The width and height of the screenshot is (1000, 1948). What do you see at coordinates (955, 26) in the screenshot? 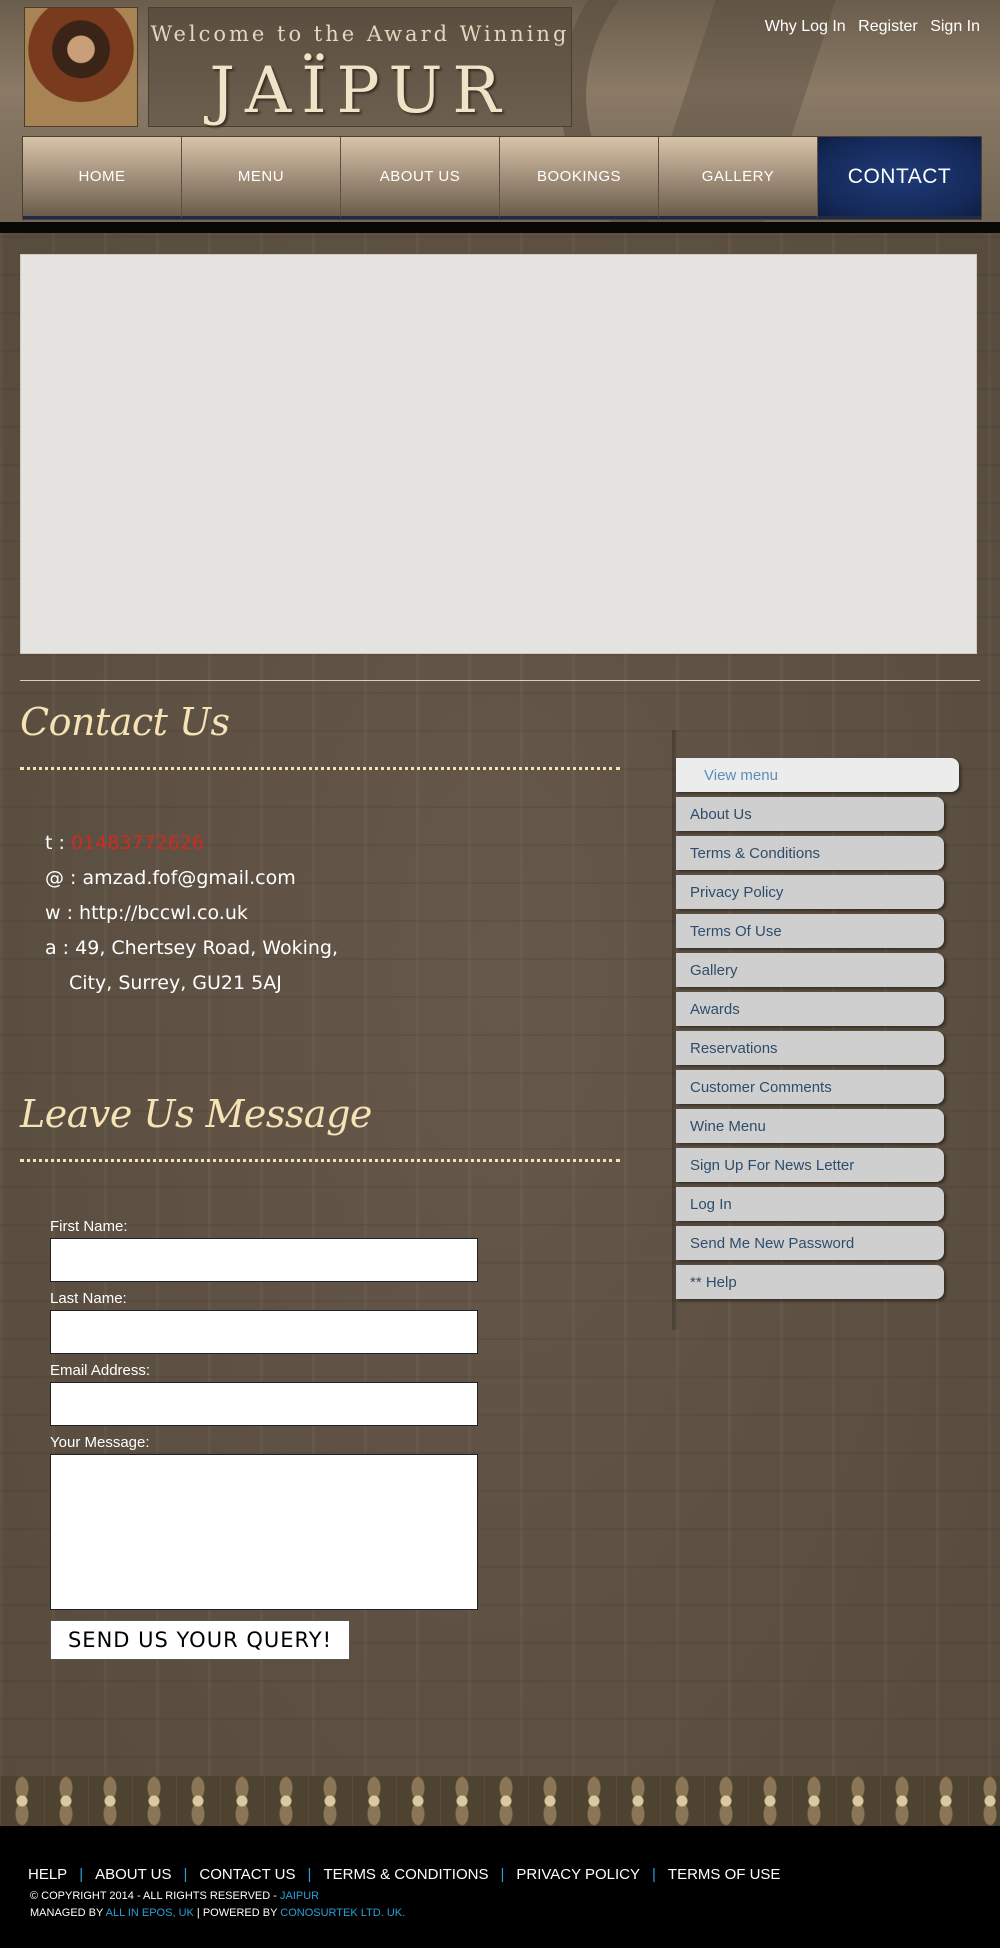
I see `sign-in-link: Sign In` at bounding box center [955, 26].